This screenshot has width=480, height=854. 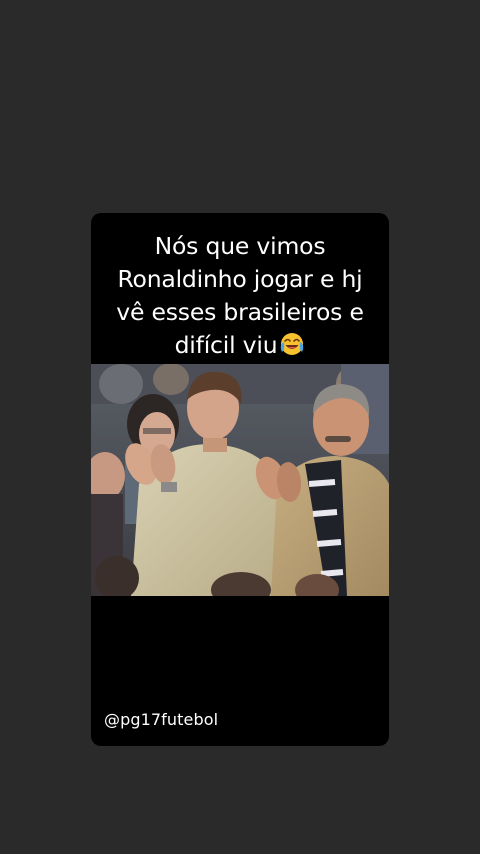 I want to click on caption-line-4: difícil viu, so click(x=240, y=345).